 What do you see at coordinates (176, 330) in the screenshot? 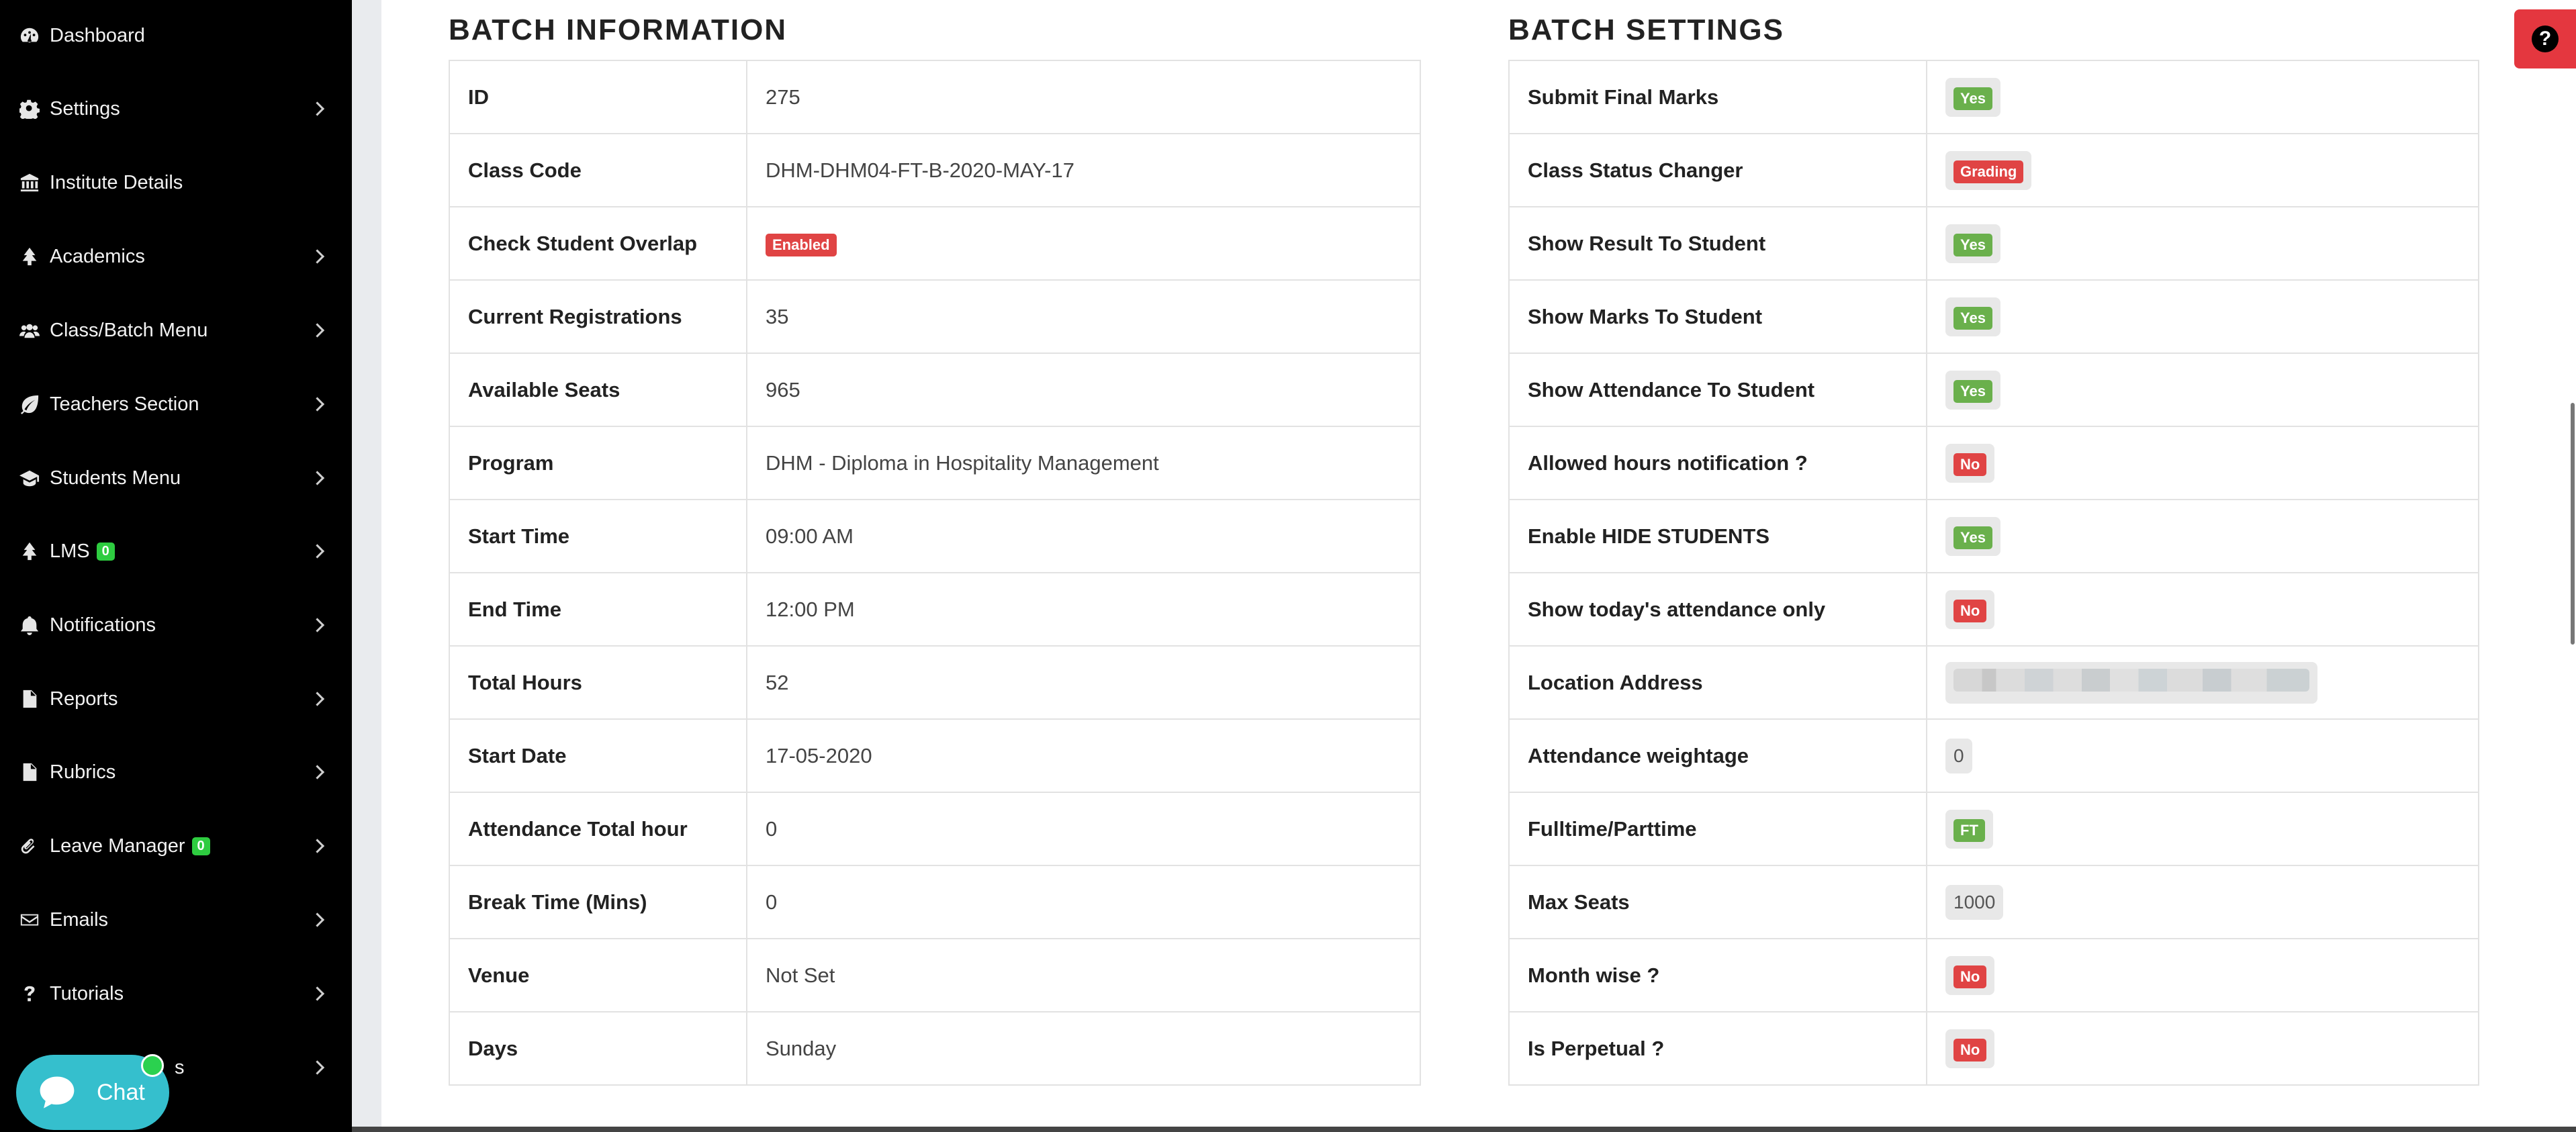
I see `sidebar-item-class-batch-menu: Class/Batch Menu` at bounding box center [176, 330].